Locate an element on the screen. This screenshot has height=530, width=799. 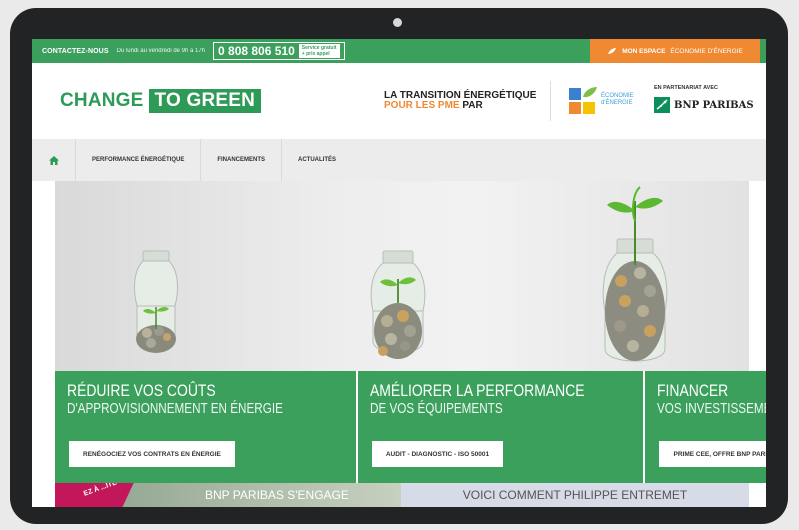
logo-change: CHANGE is located at coordinates (102, 100).